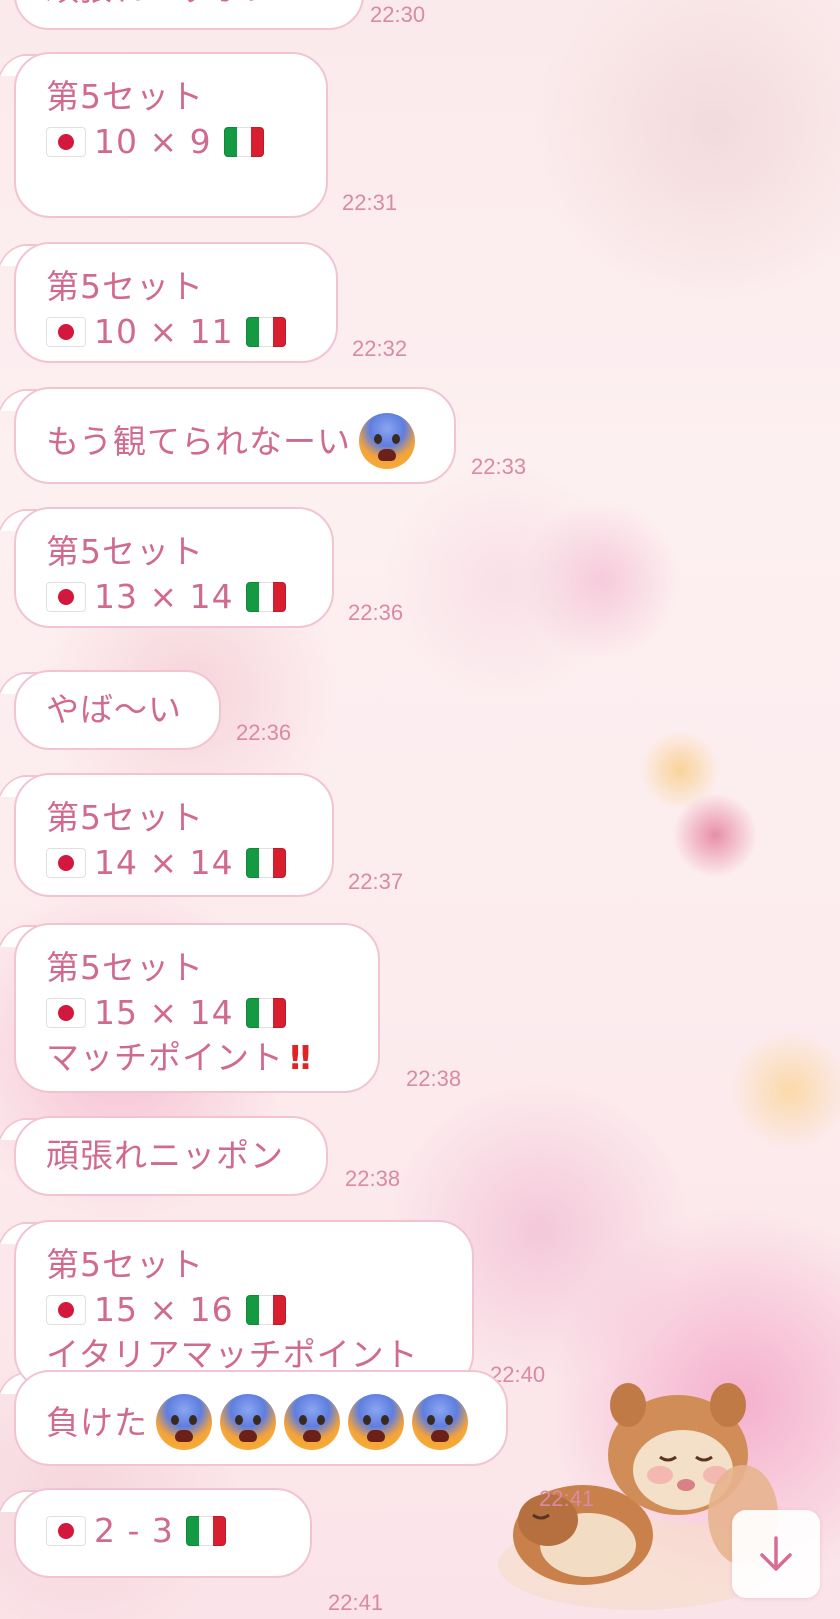 This screenshot has height=1619, width=840. I want to click on score-text: 13 × 14, so click(164, 596).